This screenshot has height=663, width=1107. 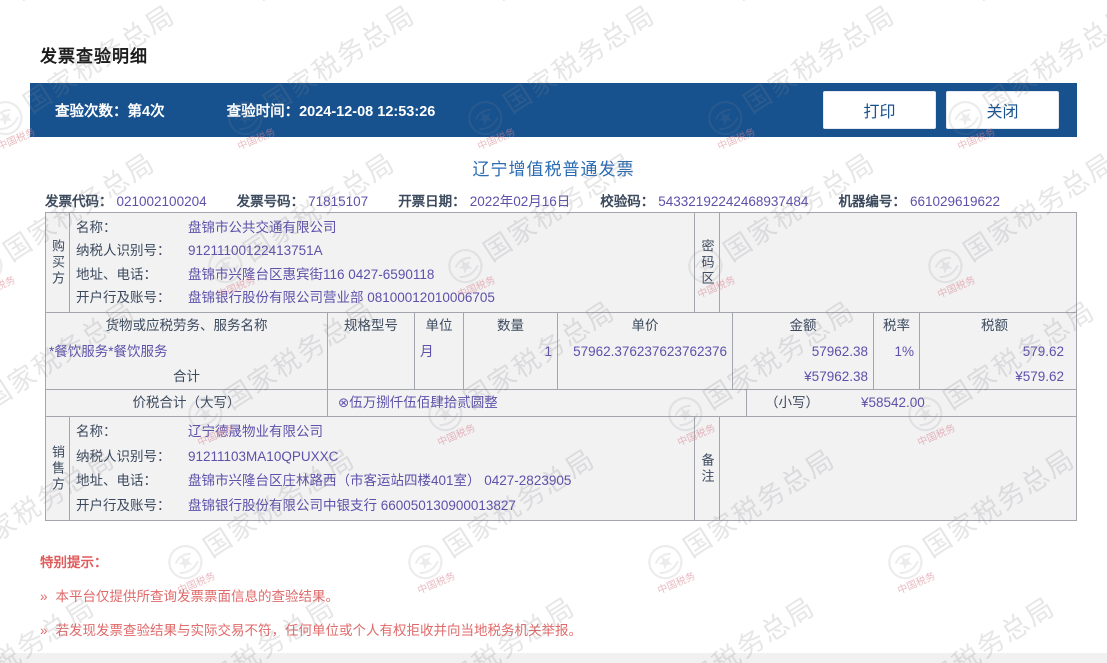 I want to click on check-count-label: 查验次数：, so click(x=91, y=111).